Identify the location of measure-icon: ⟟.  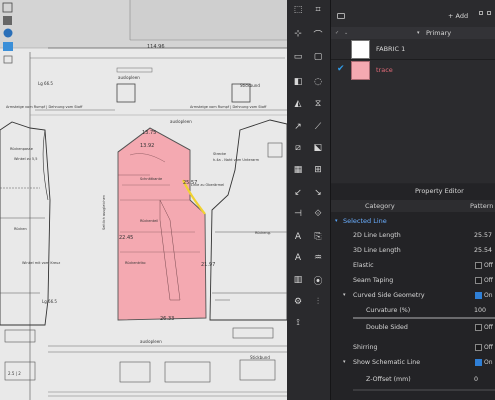
(298, 323).